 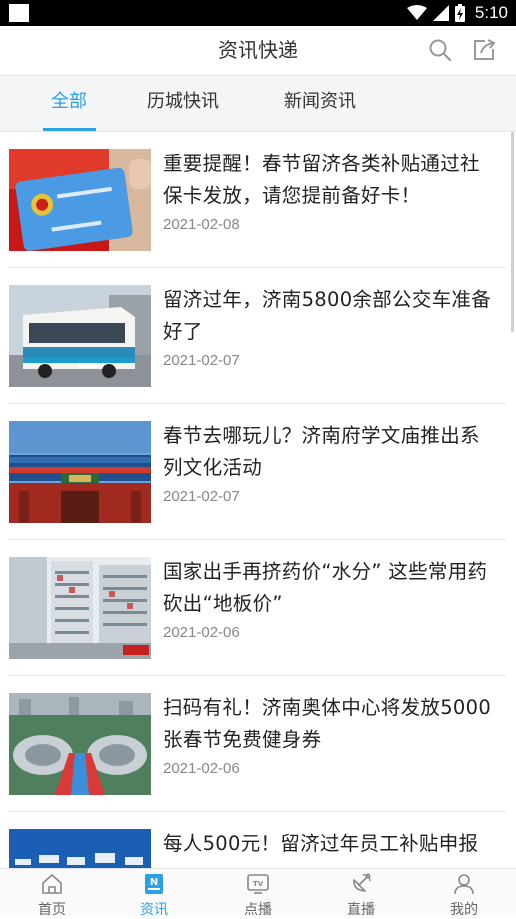 I want to click on svg-text: N, so click(x=154, y=882).